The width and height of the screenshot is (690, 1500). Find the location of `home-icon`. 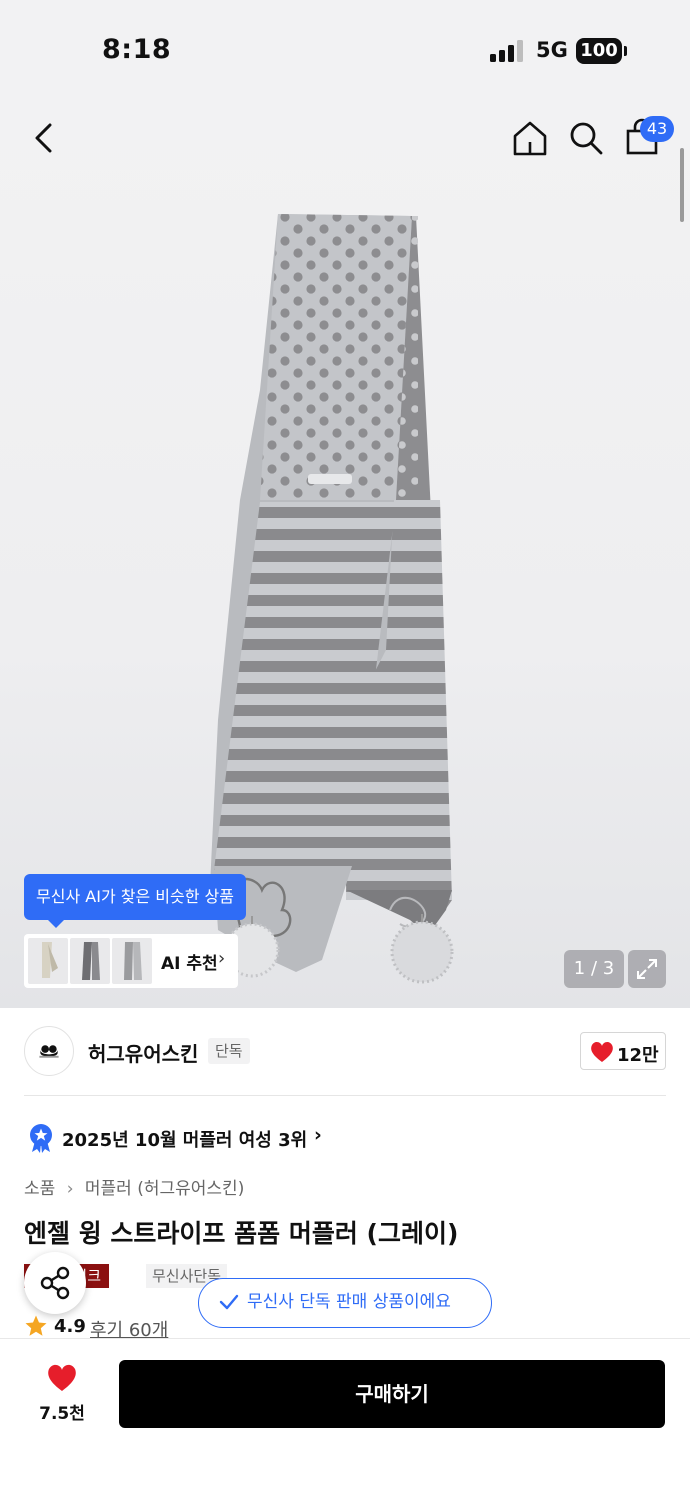

home-icon is located at coordinates (530, 138).